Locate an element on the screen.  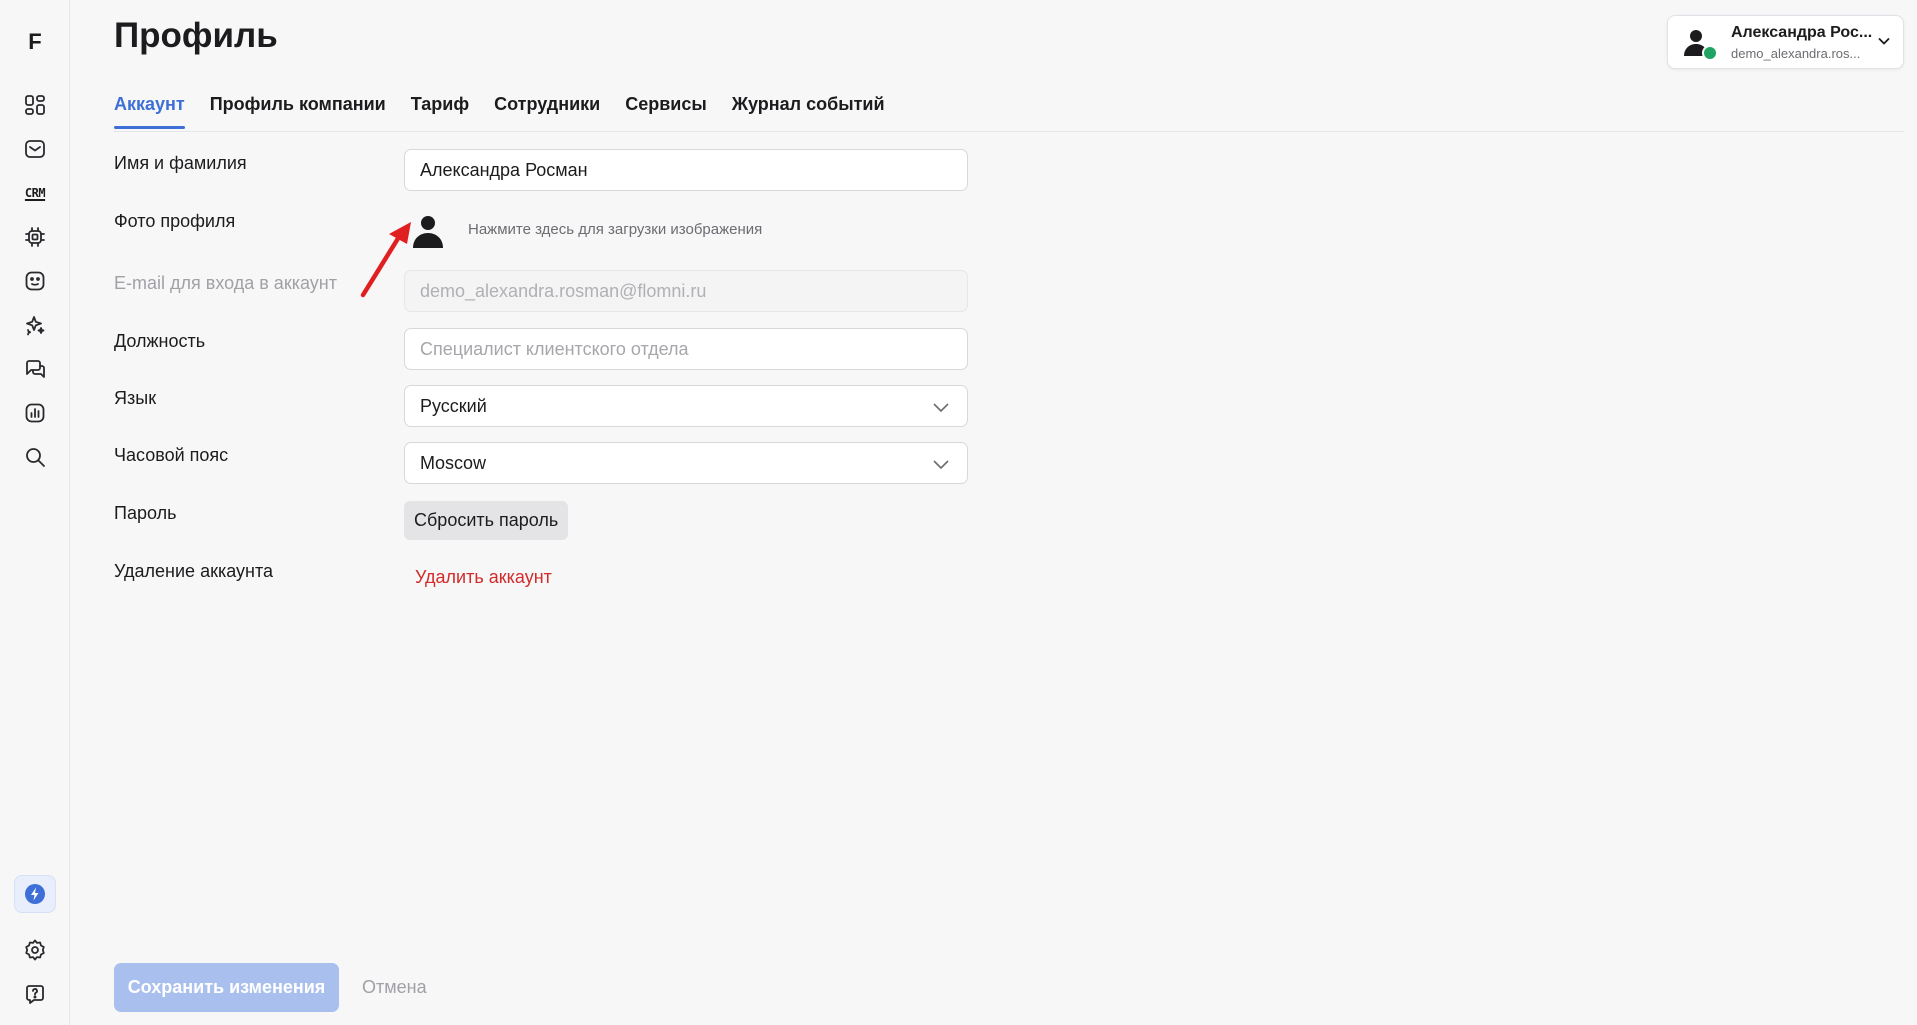
language-select: Русский is located at coordinates (686, 406).